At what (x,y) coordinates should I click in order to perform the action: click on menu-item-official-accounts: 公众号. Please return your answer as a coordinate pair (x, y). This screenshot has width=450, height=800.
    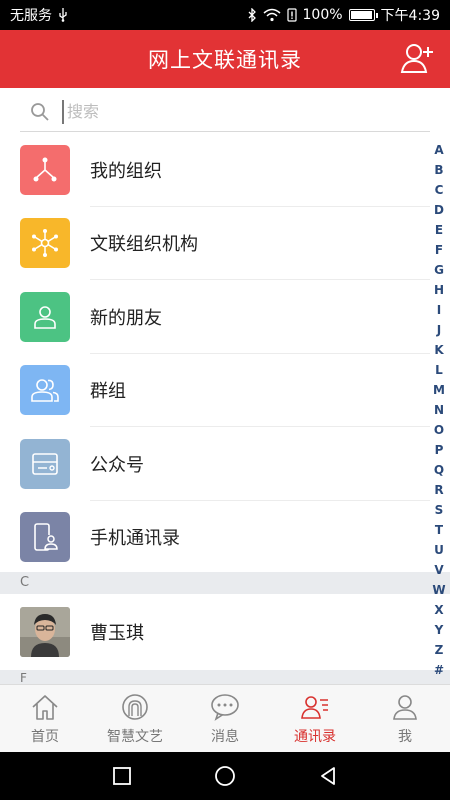
    Looking at the image, I should click on (215, 464).